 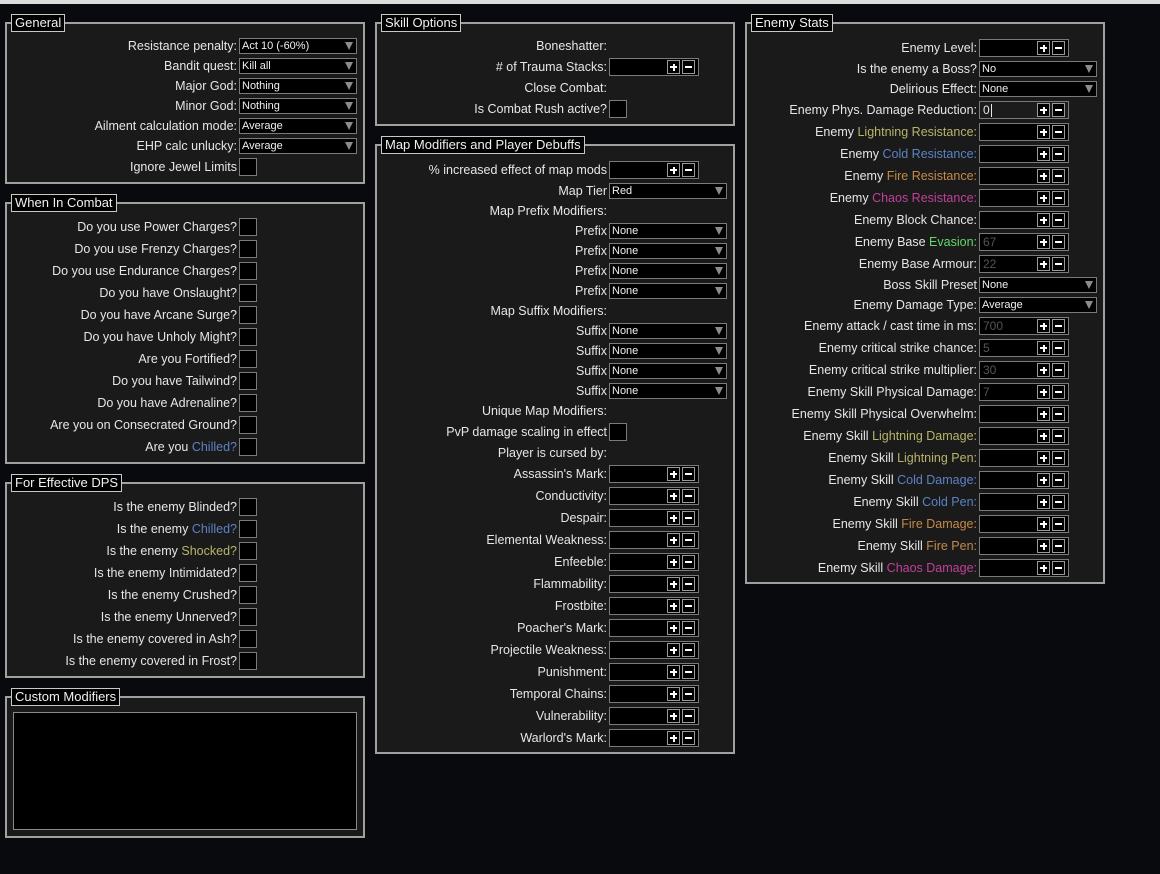 What do you see at coordinates (1024, 242) in the screenshot?
I see `number-input: 67` at bounding box center [1024, 242].